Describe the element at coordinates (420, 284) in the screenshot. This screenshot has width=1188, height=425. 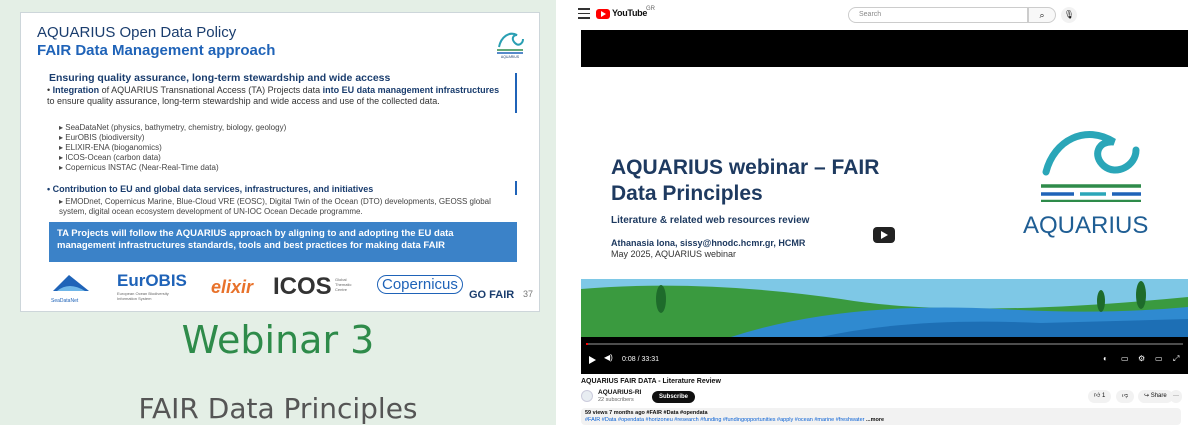
I see `copernicus-logo: Copernicus` at that location.